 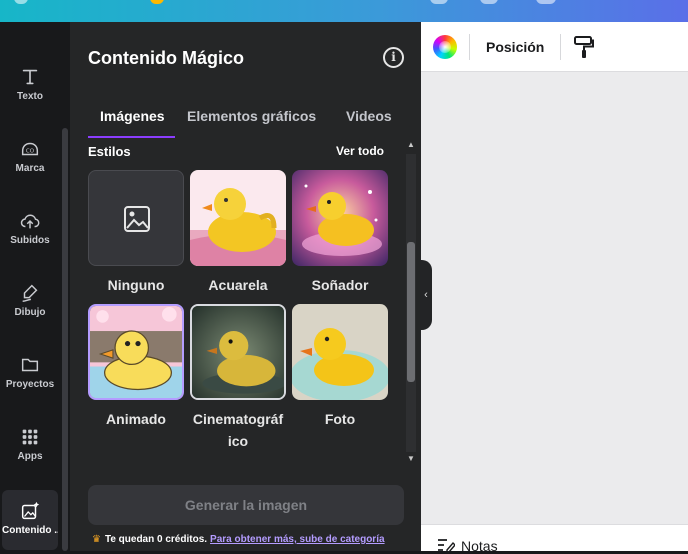 I want to click on style-tile-sonador, so click(x=340, y=218).